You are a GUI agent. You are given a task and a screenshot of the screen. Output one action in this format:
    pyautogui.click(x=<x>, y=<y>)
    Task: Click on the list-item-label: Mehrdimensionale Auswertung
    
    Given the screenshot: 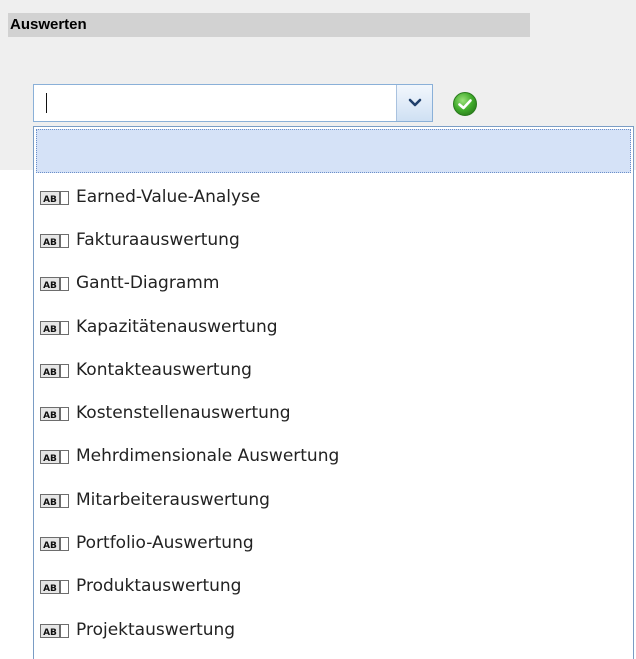 What is the action you would take?
    pyautogui.click(x=208, y=456)
    